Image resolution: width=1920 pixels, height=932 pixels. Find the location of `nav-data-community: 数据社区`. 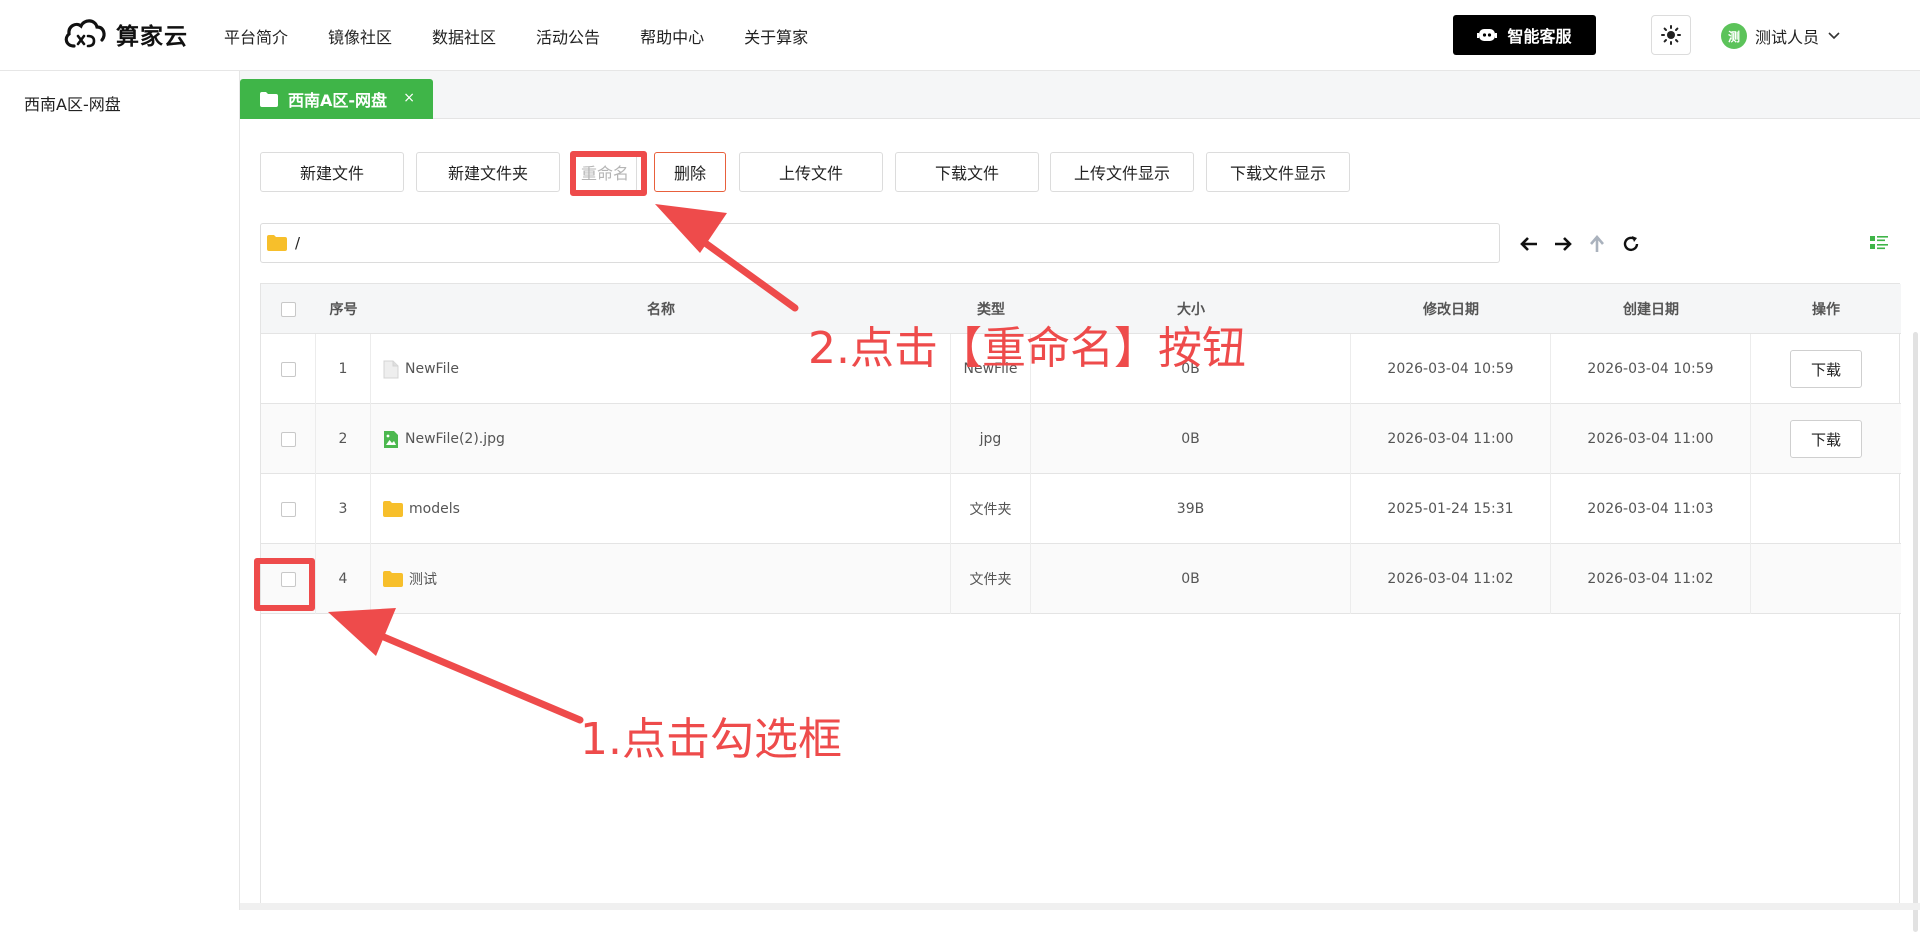

nav-data-community: 数据社区 is located at coordinates (464, 36).